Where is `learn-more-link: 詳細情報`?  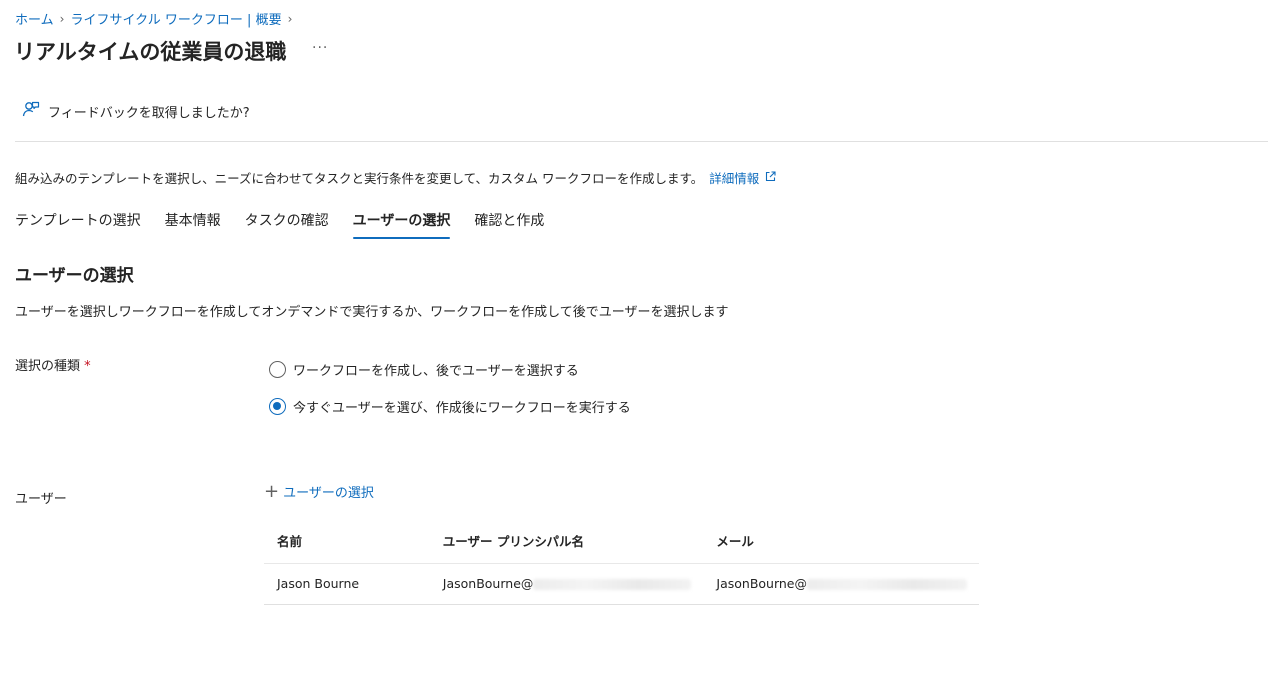 learn-more-link: 詳細情報 is located at coordinates (742, 177).